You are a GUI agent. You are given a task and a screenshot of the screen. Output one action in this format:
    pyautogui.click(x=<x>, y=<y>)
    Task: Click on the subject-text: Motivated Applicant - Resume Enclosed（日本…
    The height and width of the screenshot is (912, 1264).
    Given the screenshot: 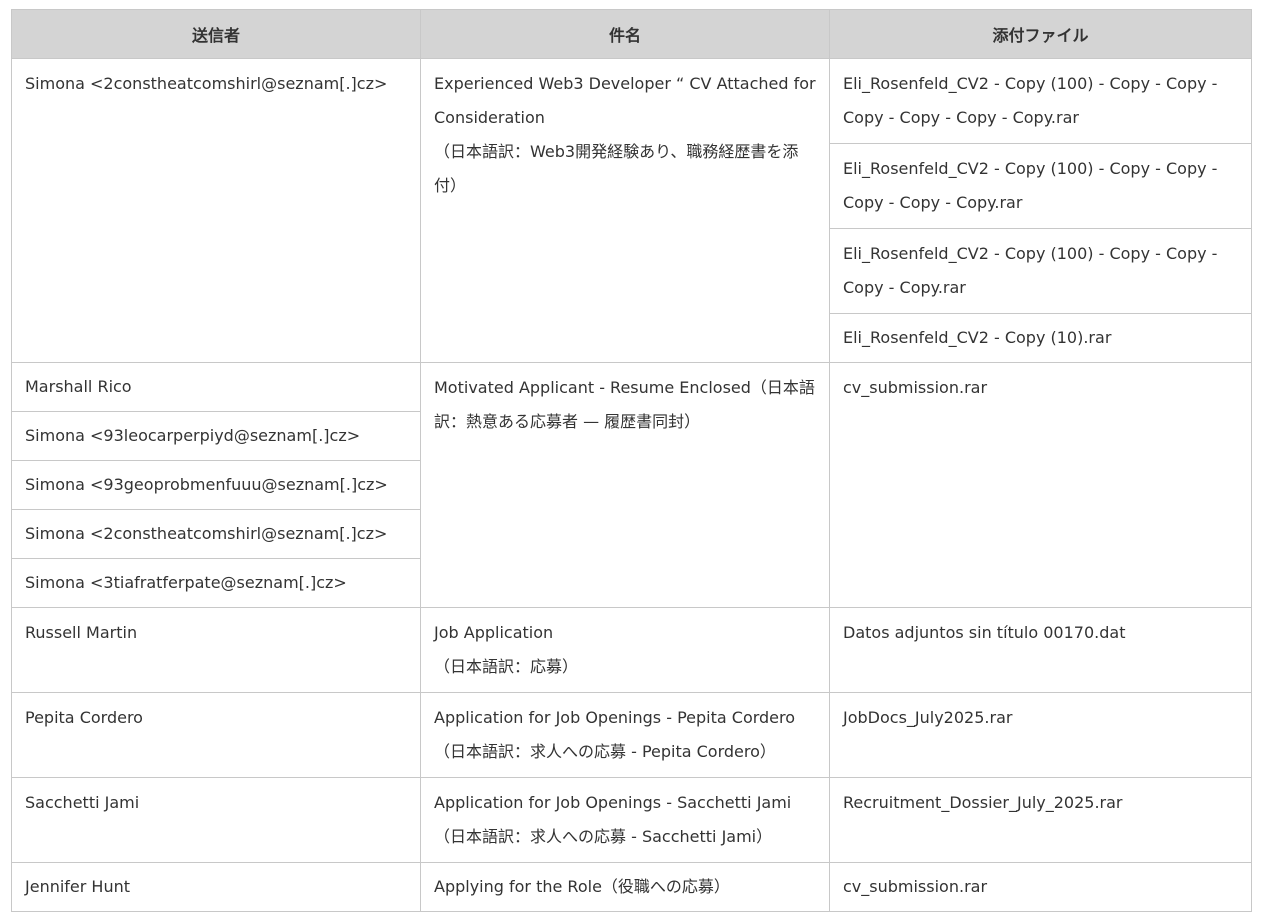 What is the action you would take?
    pyautogui.click(x=624, y=404)
    